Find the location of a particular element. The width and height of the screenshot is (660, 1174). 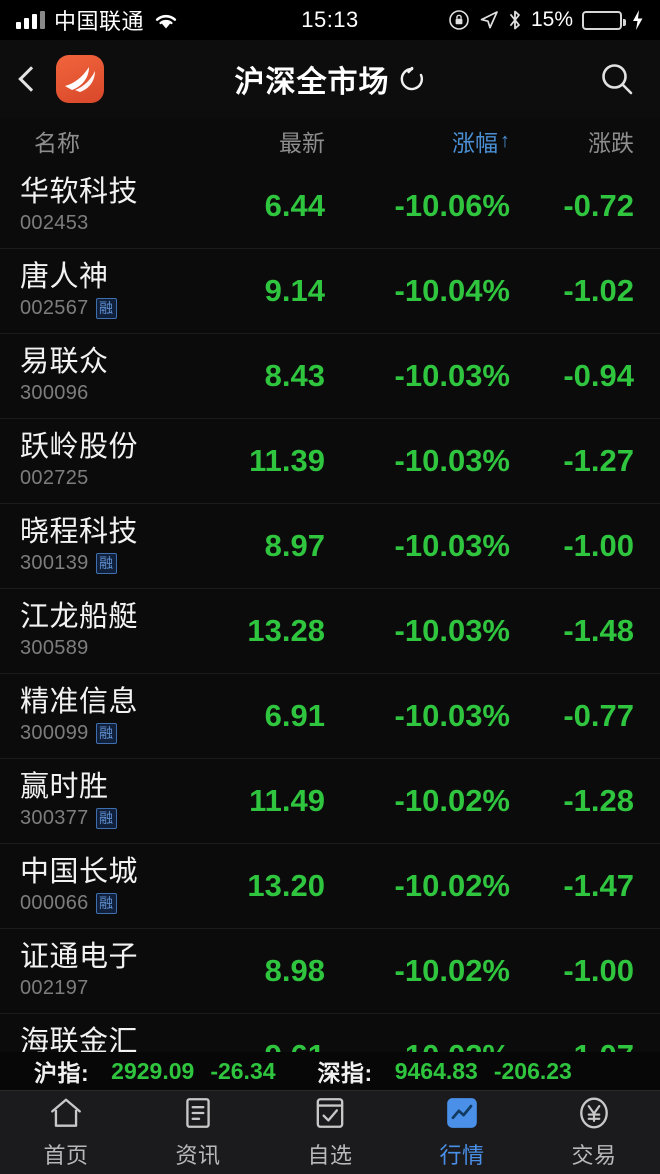

stock-change-amount: -1.47 is located at coordinates (598, 885).